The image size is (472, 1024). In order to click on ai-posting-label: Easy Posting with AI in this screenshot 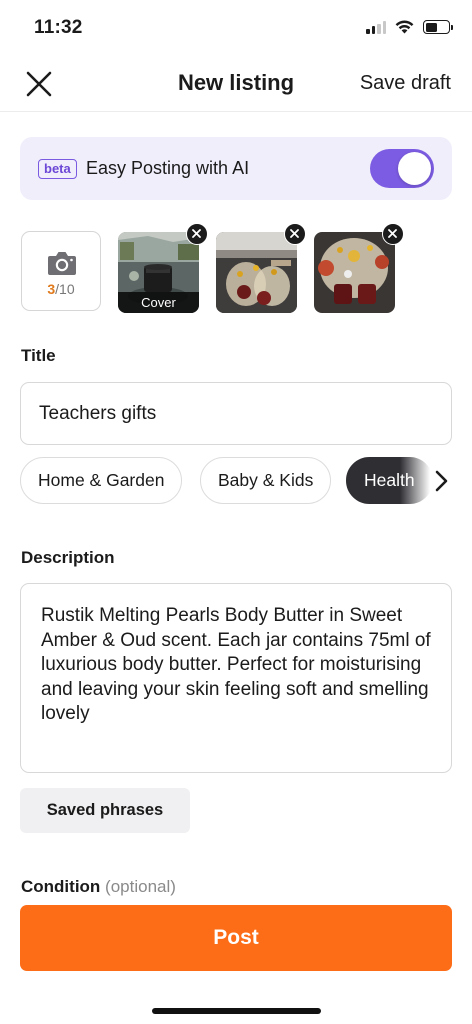, I will do `click(168, 168)`.